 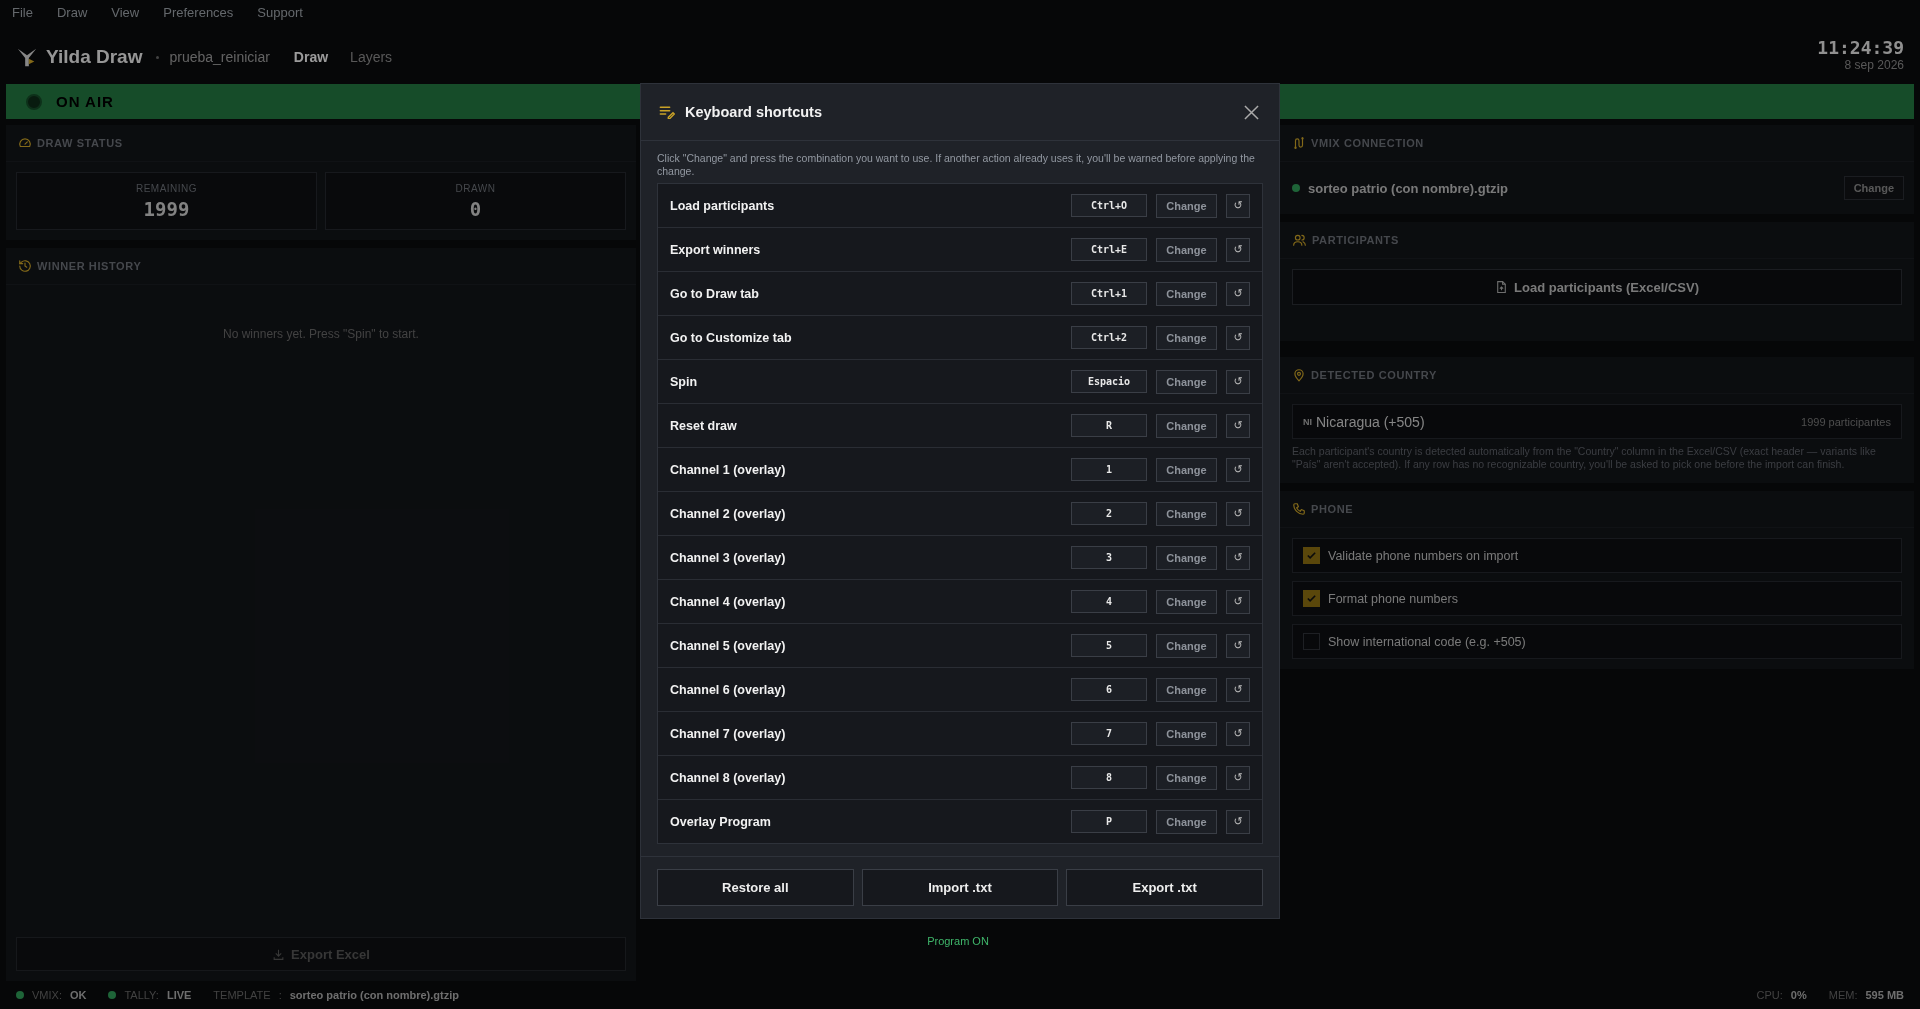 I want to click on program-status: Program ON, so click(x=958, y=941).